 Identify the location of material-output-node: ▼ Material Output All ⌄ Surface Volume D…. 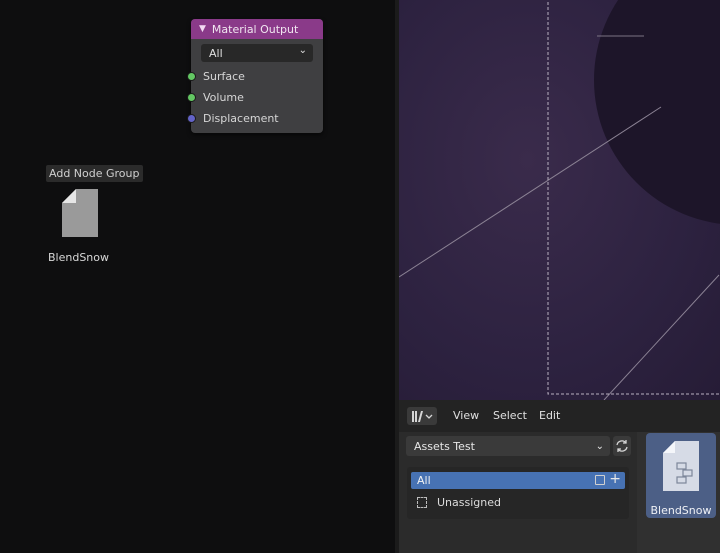
(255, 76).